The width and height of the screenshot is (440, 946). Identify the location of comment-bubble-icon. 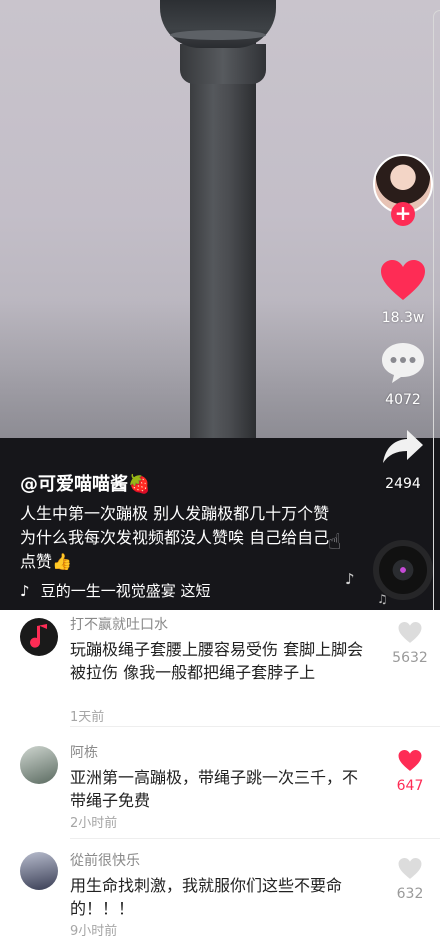
(403, 363).